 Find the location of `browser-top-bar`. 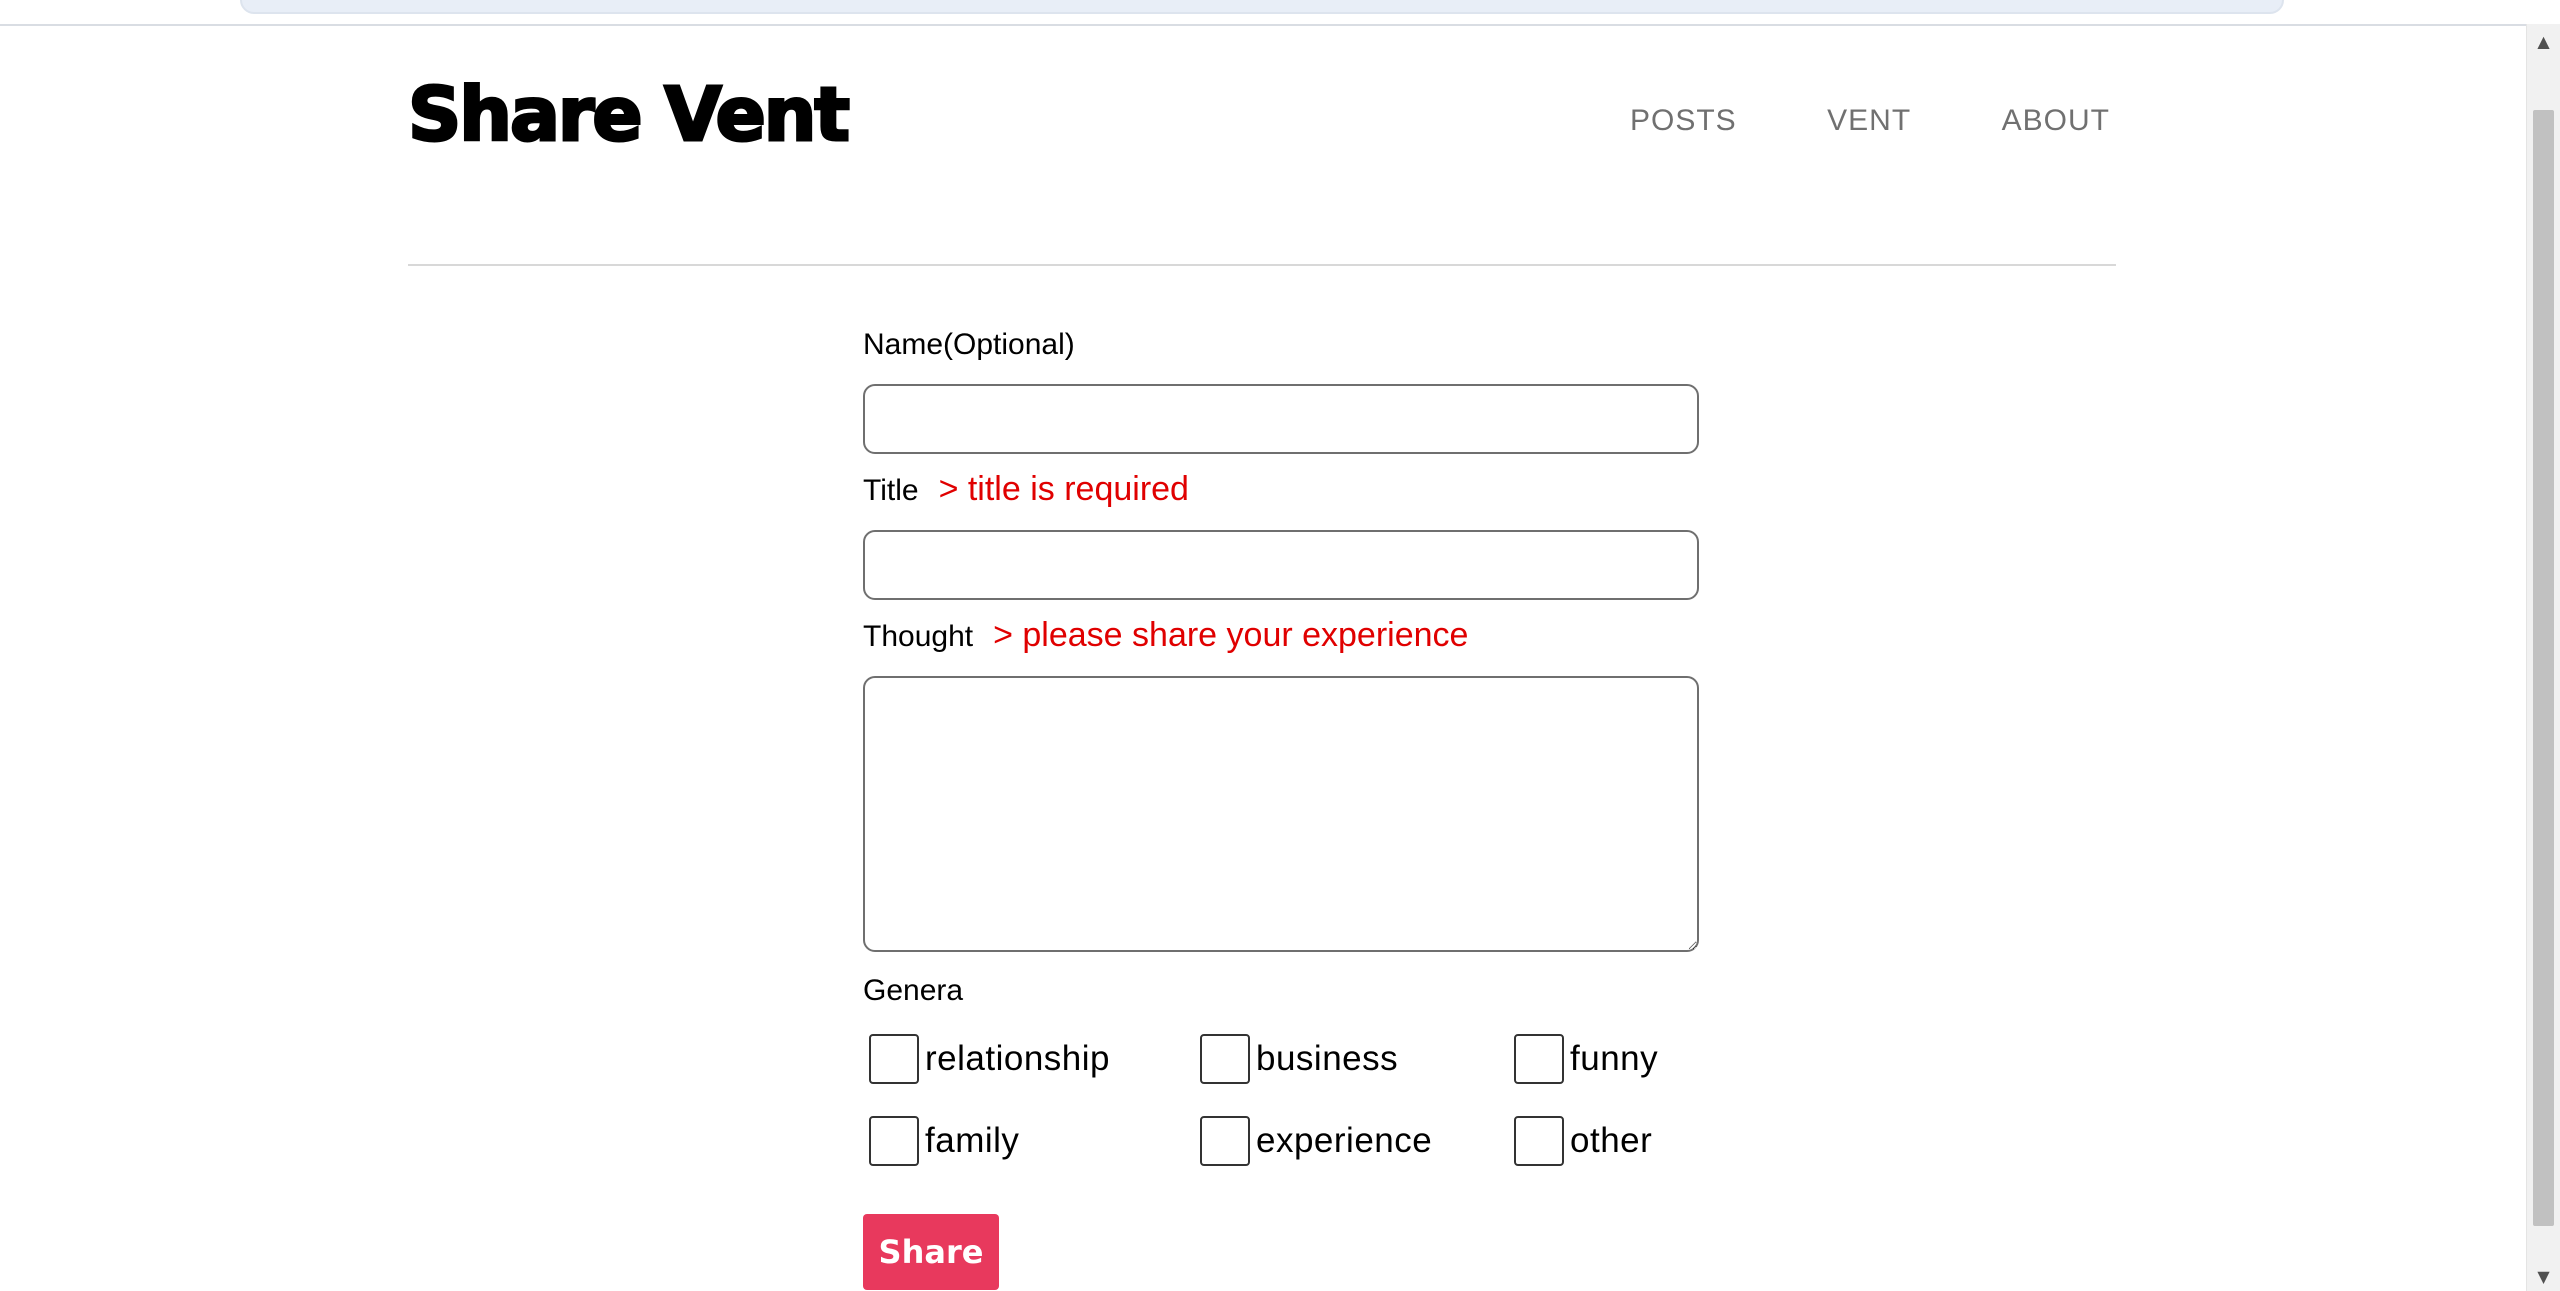

browser-top-bar is located at coordinates (1263, 13).